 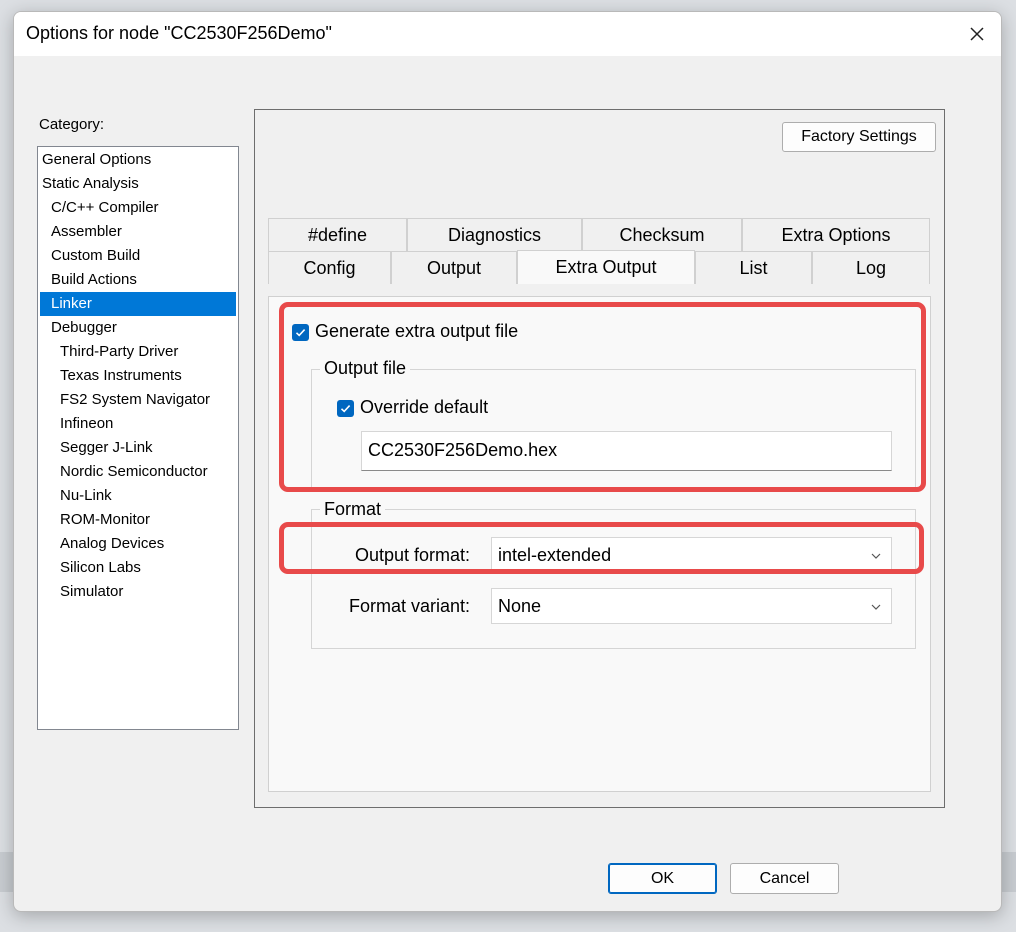 I want to click on category-item-rom-monitor: ROM-Monitor, so click(x=138, y=520).